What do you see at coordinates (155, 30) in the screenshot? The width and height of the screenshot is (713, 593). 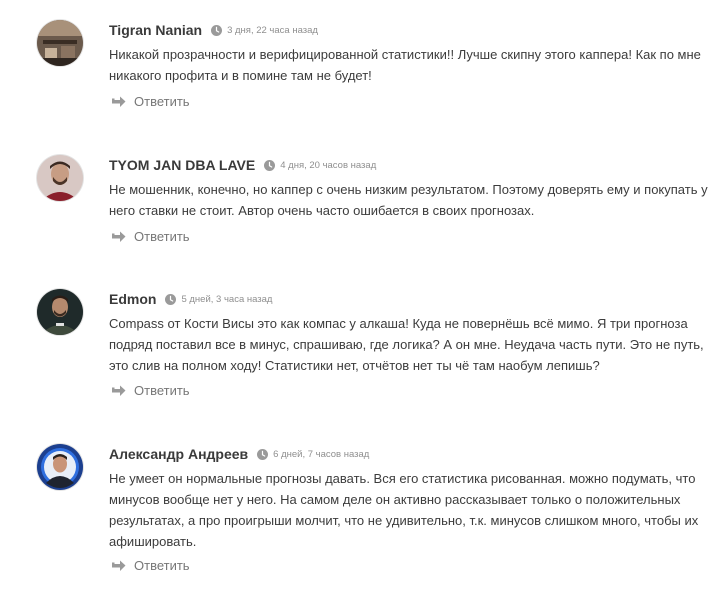 I see `comment-author: Tigran Nanian` at bounding box center [155, 30].